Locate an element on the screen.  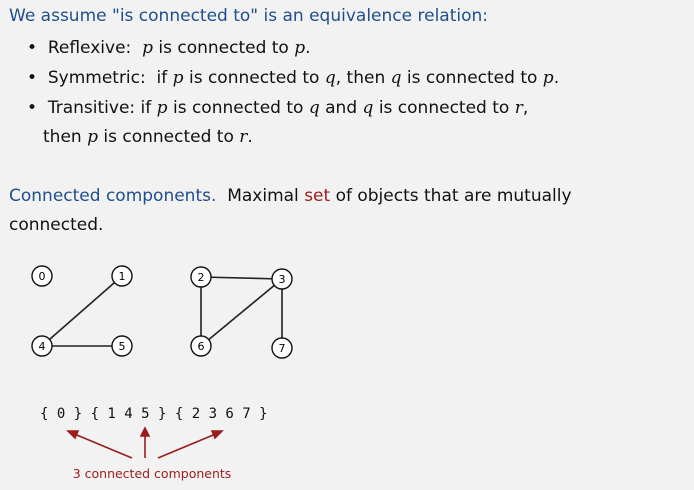
svg-text: 1 is located at coordinates (122, 276).